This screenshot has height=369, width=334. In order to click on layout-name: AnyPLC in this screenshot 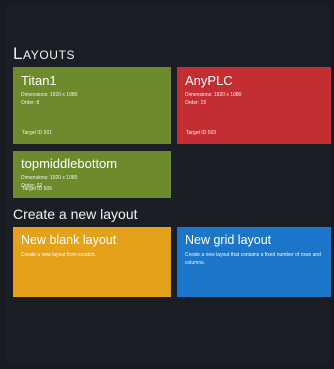, I will do `click(209, 80)`.